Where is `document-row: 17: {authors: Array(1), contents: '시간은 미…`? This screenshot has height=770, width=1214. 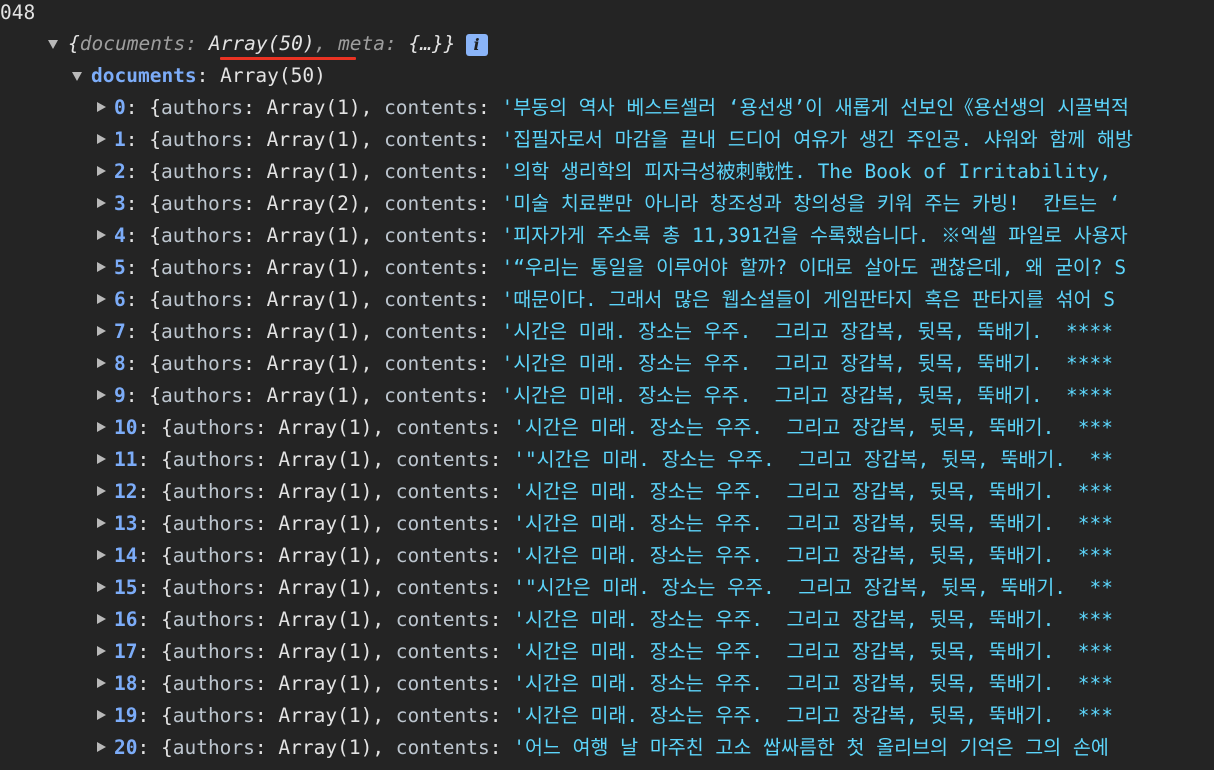 document-row: 17: {authors: Array(1), contents: '시간은 미… is located at coordinates (607, 652).